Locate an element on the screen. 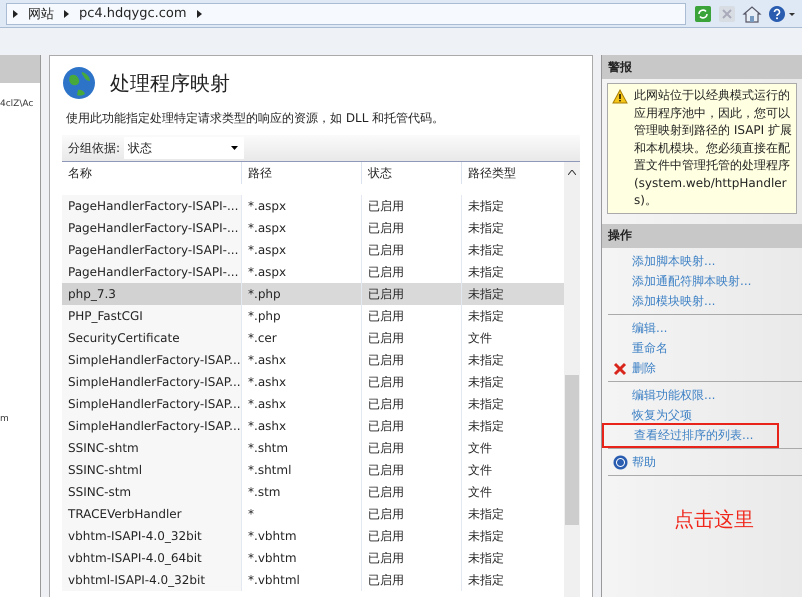 This screenshot has width=802, height=597. feature-description: 使用此功能指定处理特定请求类型的响应的资源，如 DLL 和托管代码。 is located at coordinates (256, 118).